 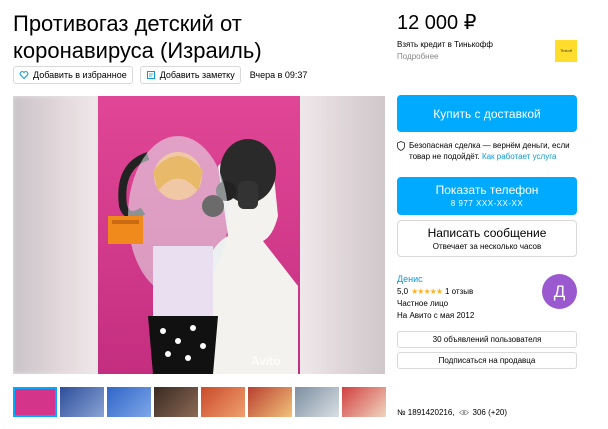 What do you see at coordinates (519, 156) in the screenshot?
I see `safe-deal-link: Как работает услуга` at bounding box center [519, 156].